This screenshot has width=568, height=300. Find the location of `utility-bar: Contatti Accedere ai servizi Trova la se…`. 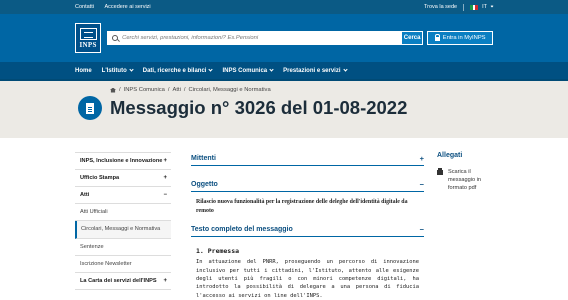

utility-bar: Contatti Accedere ai servizi Trova la se… is located at coordinates (284, 7).